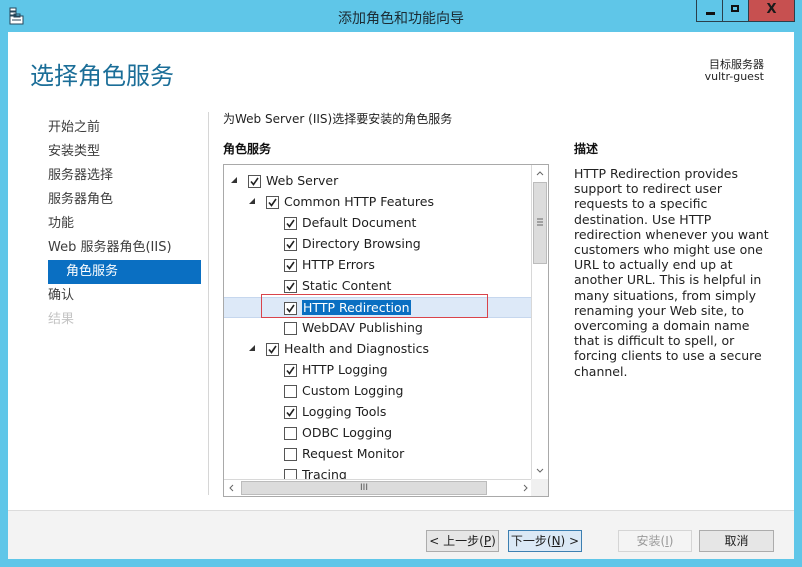 The image size is (802, 567). I want to click on install-label: 安装(, so click(651, 541).